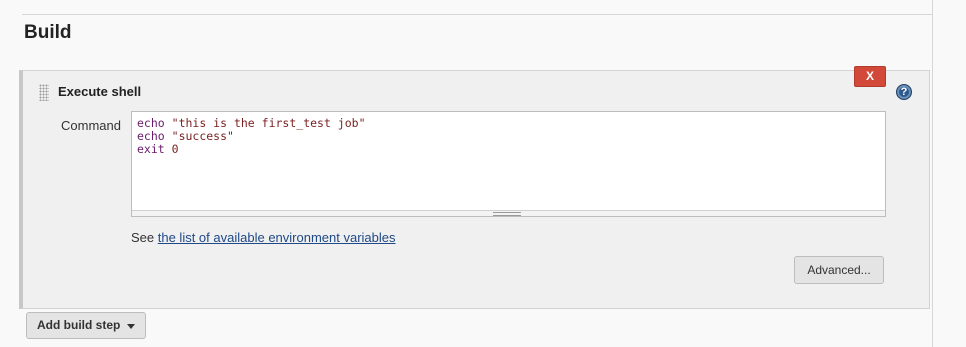 Image resolution: width=966 pixels, height=347 pixels. I want to click on page-right-border, so click(932, 173).